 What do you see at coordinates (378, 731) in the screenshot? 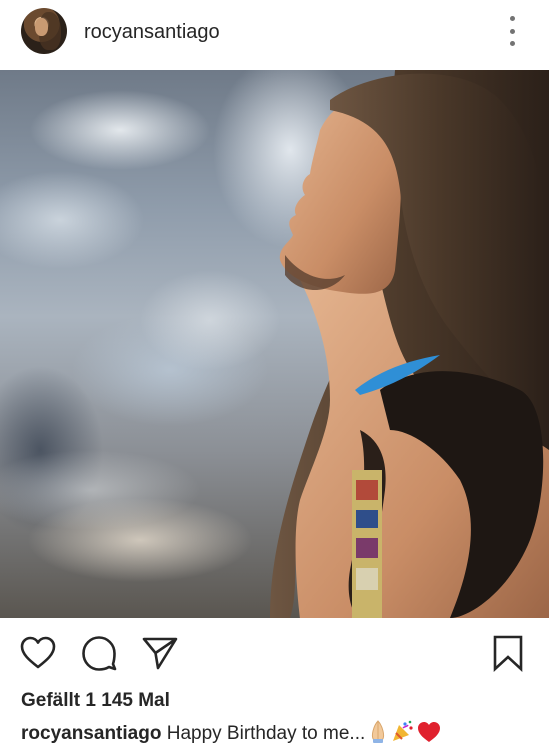
I see `folded-hands-emoji` at bounding box center [378, 731].